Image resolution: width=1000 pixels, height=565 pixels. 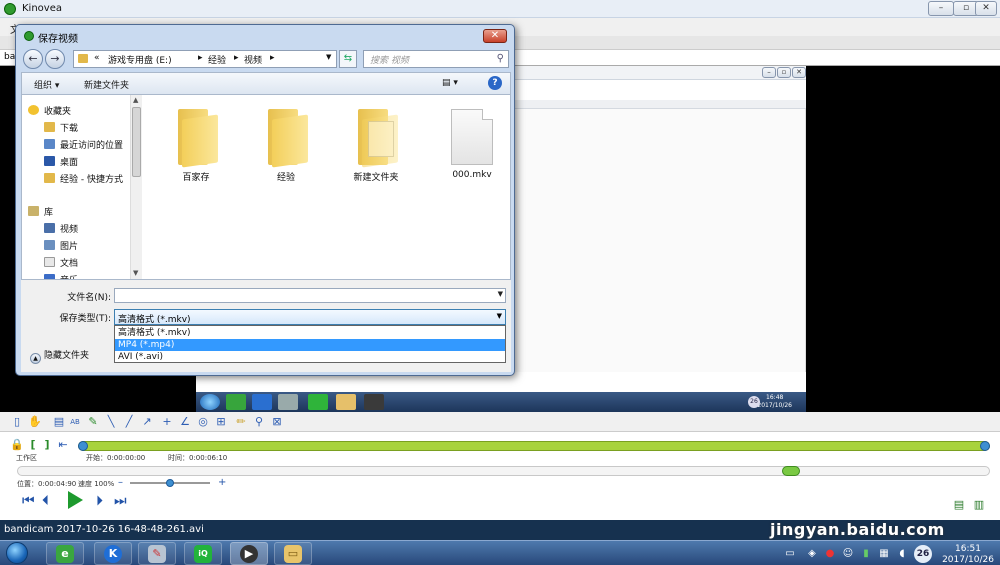 I want to click on stopwatch-tool-icon: ⊠, so click(x=277, y=422).